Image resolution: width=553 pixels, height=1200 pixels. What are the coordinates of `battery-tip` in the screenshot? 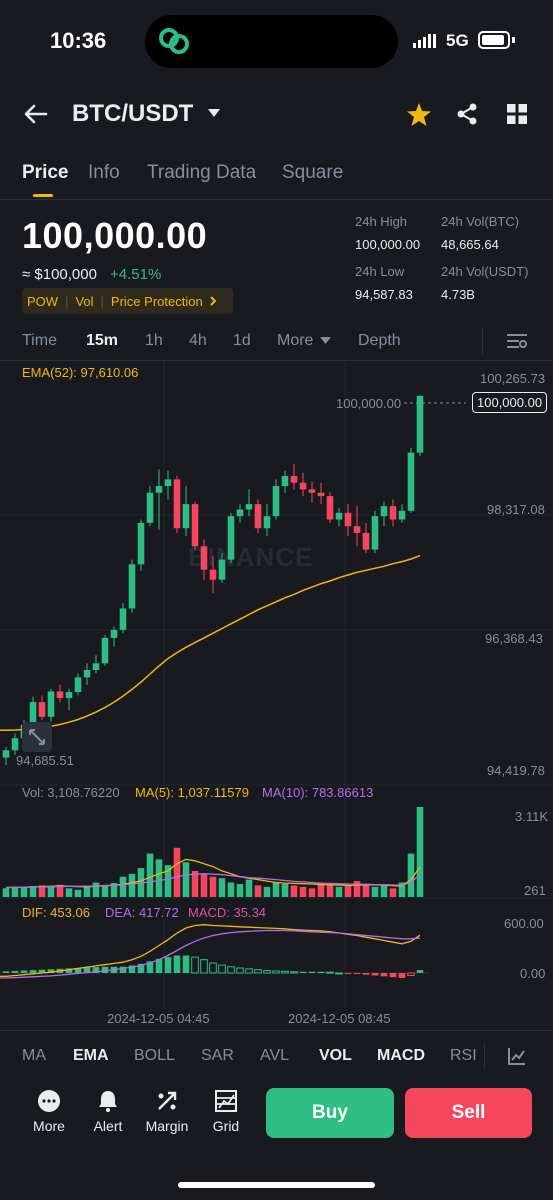 It's located at (513, 40).